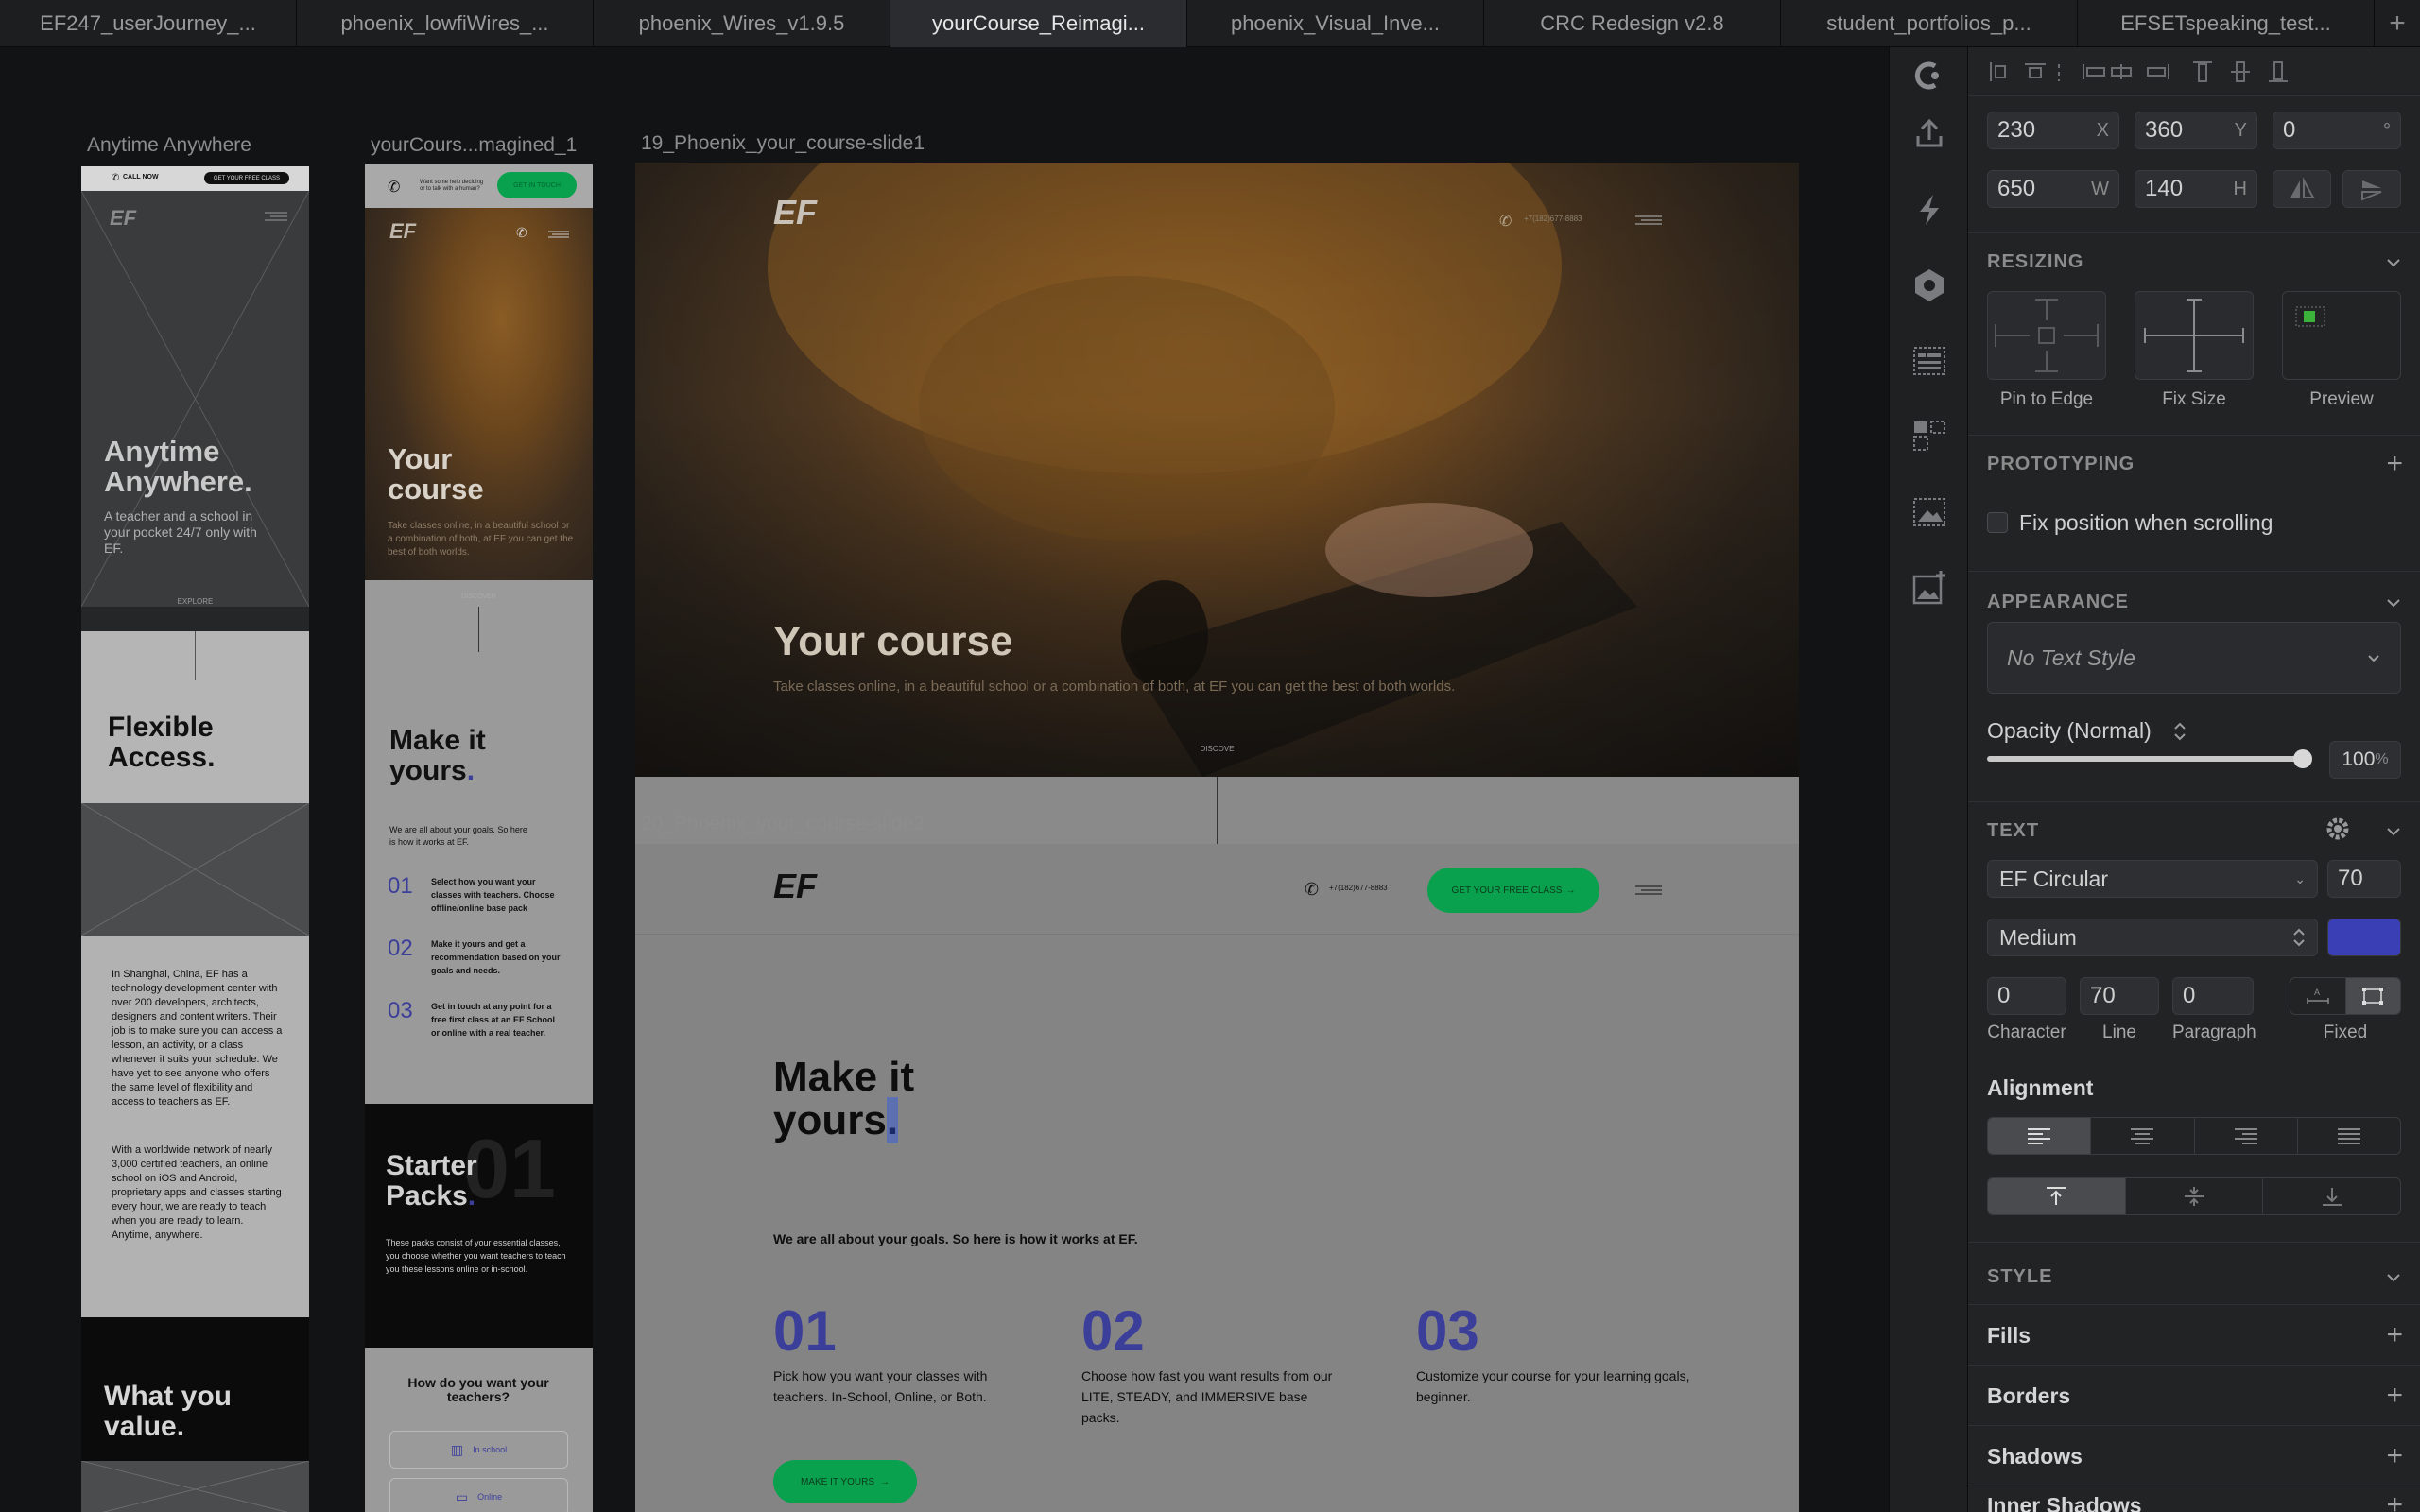 The image size is (2420, 1512). I want to click on flip-horizontal-button, so click(2302, 189).